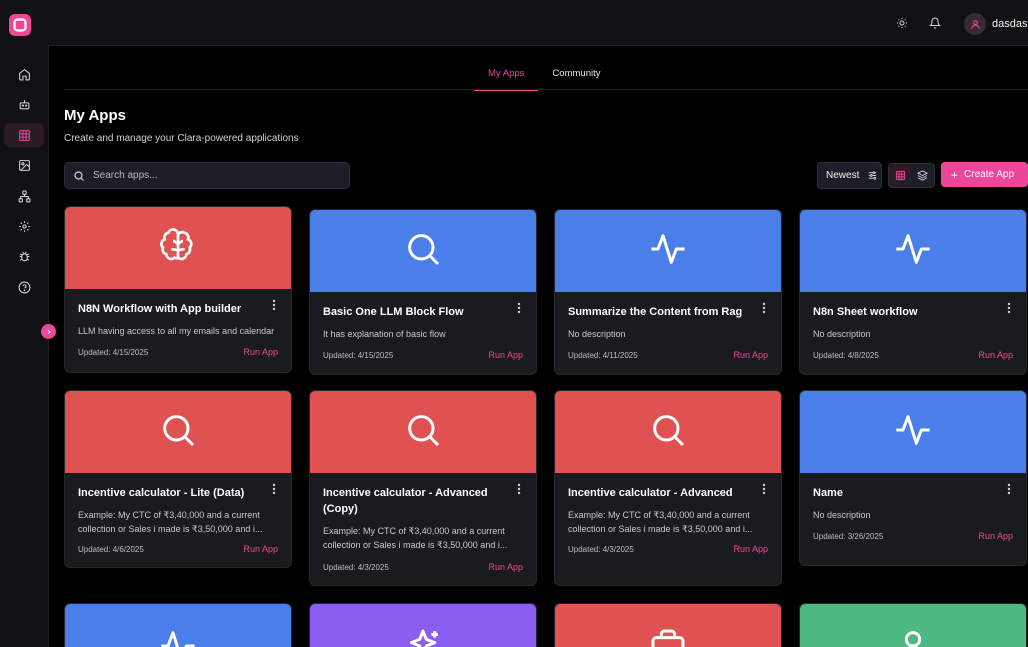 Image resolution: width=1028 pixels, height=647 pixels. What do you see at coordinates (872, 175) in the screenshot?
I see `sliders-icon` at bounding box center [872, 175].